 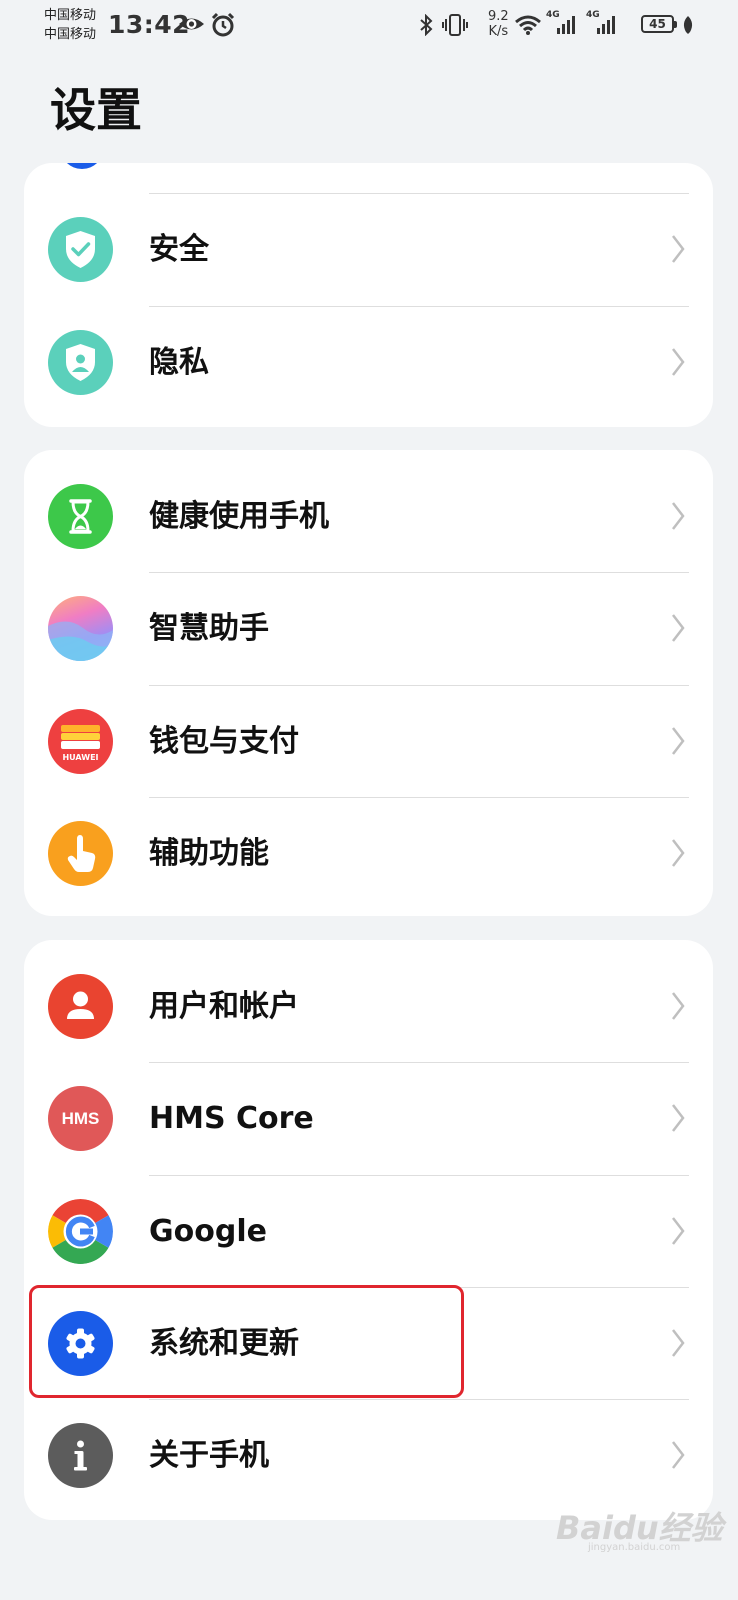 What do you see at coordinates (224, 741) in the screenshot?
I see `settings-item-label: 钱包与支付` at bounding box center [224, 741].